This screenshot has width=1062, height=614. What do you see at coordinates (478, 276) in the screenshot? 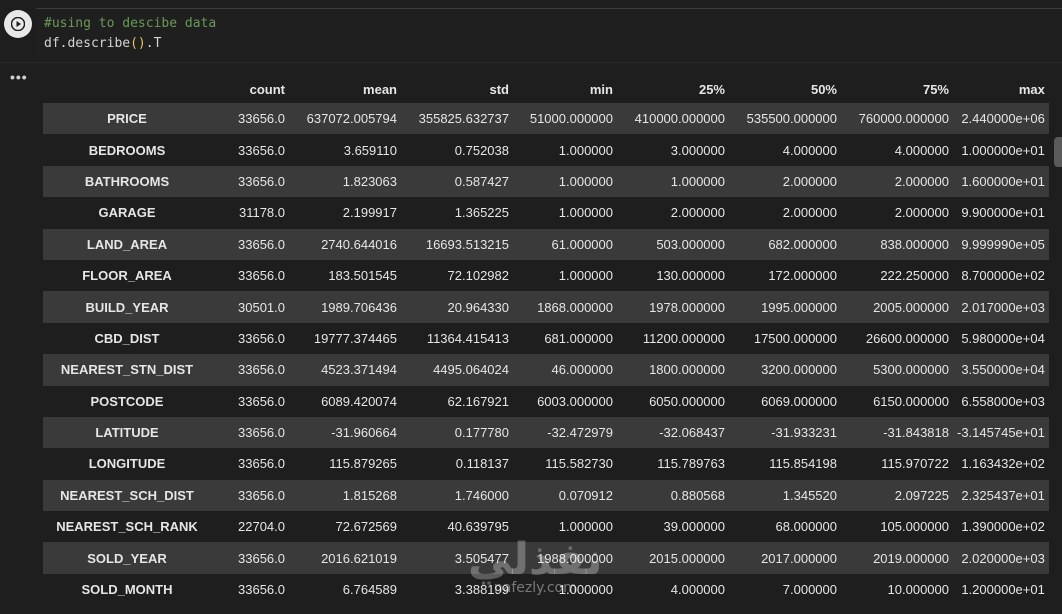
I see `table-cell: 72.102982` at bounding box center [478, 276].